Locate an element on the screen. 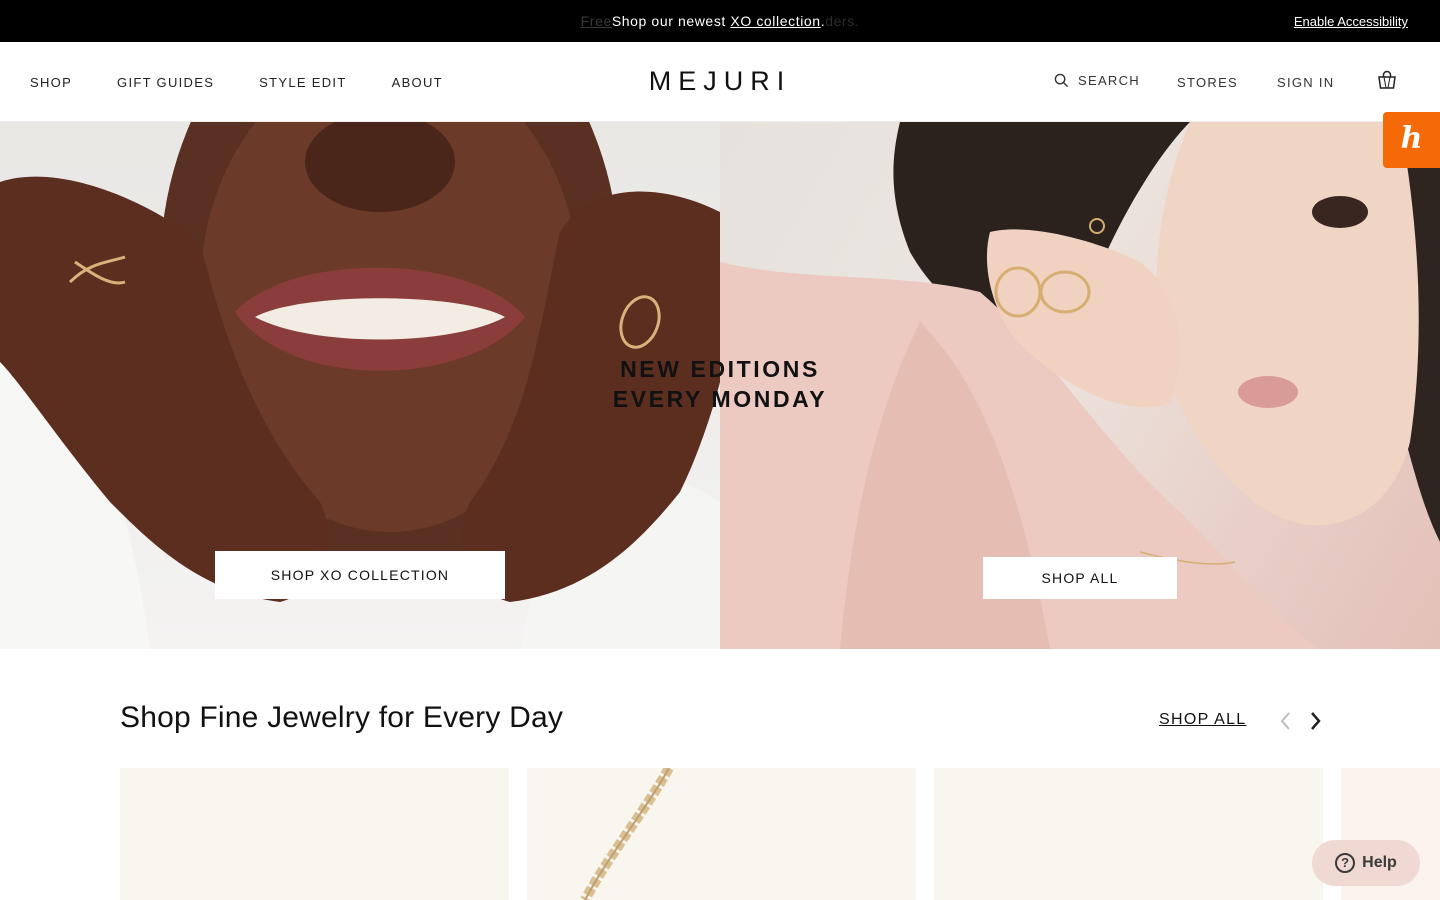 The width and height of the screenshot is (1440, 900). announcement-message: FreeShop our newest XO collection.ders. is located at coordinates (720, 21).